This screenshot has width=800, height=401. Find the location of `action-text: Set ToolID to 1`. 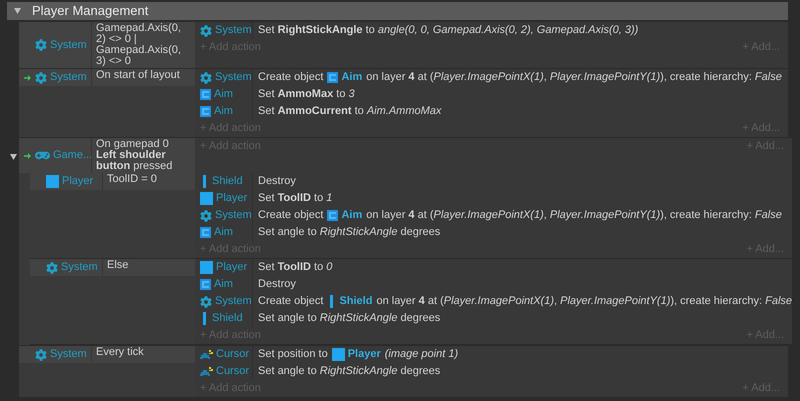

action-text: Set ToolID to 1 is located at coordinates (295, 198).